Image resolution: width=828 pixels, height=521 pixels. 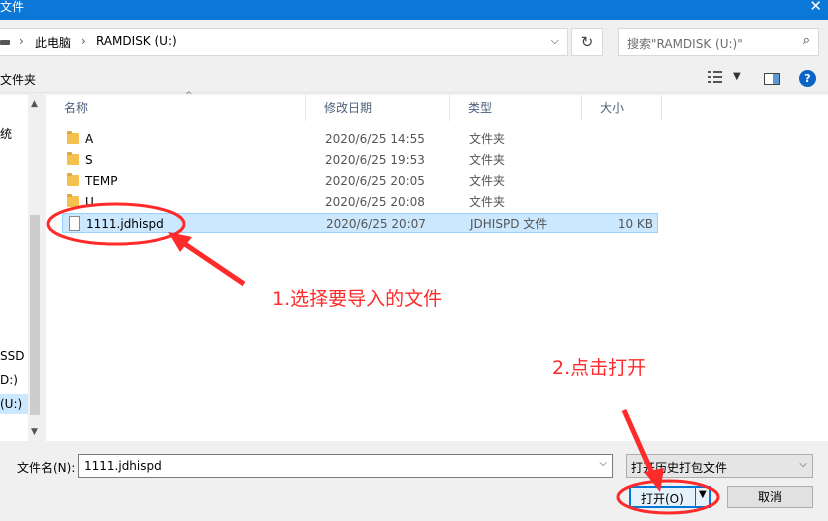 What do you see at coordinates (516, 108) in the screenshot?
I see `column-header-type: 类型` at bounding box center [516, 108].